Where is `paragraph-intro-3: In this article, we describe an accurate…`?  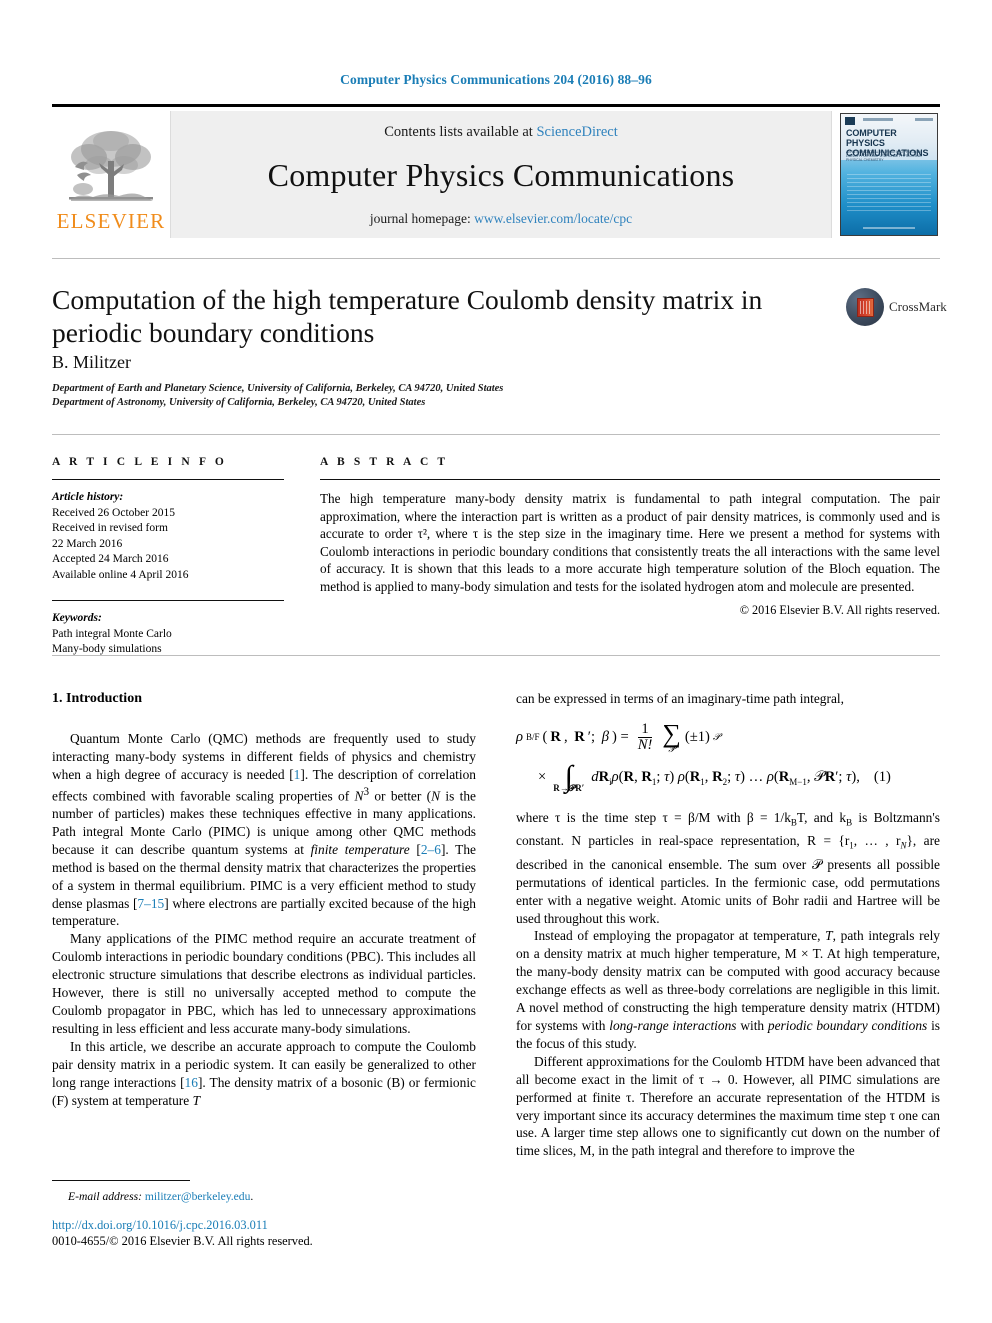
paragraph-intro-3: In this article, we describe an accurate… is located at coordinates (264, 1074).